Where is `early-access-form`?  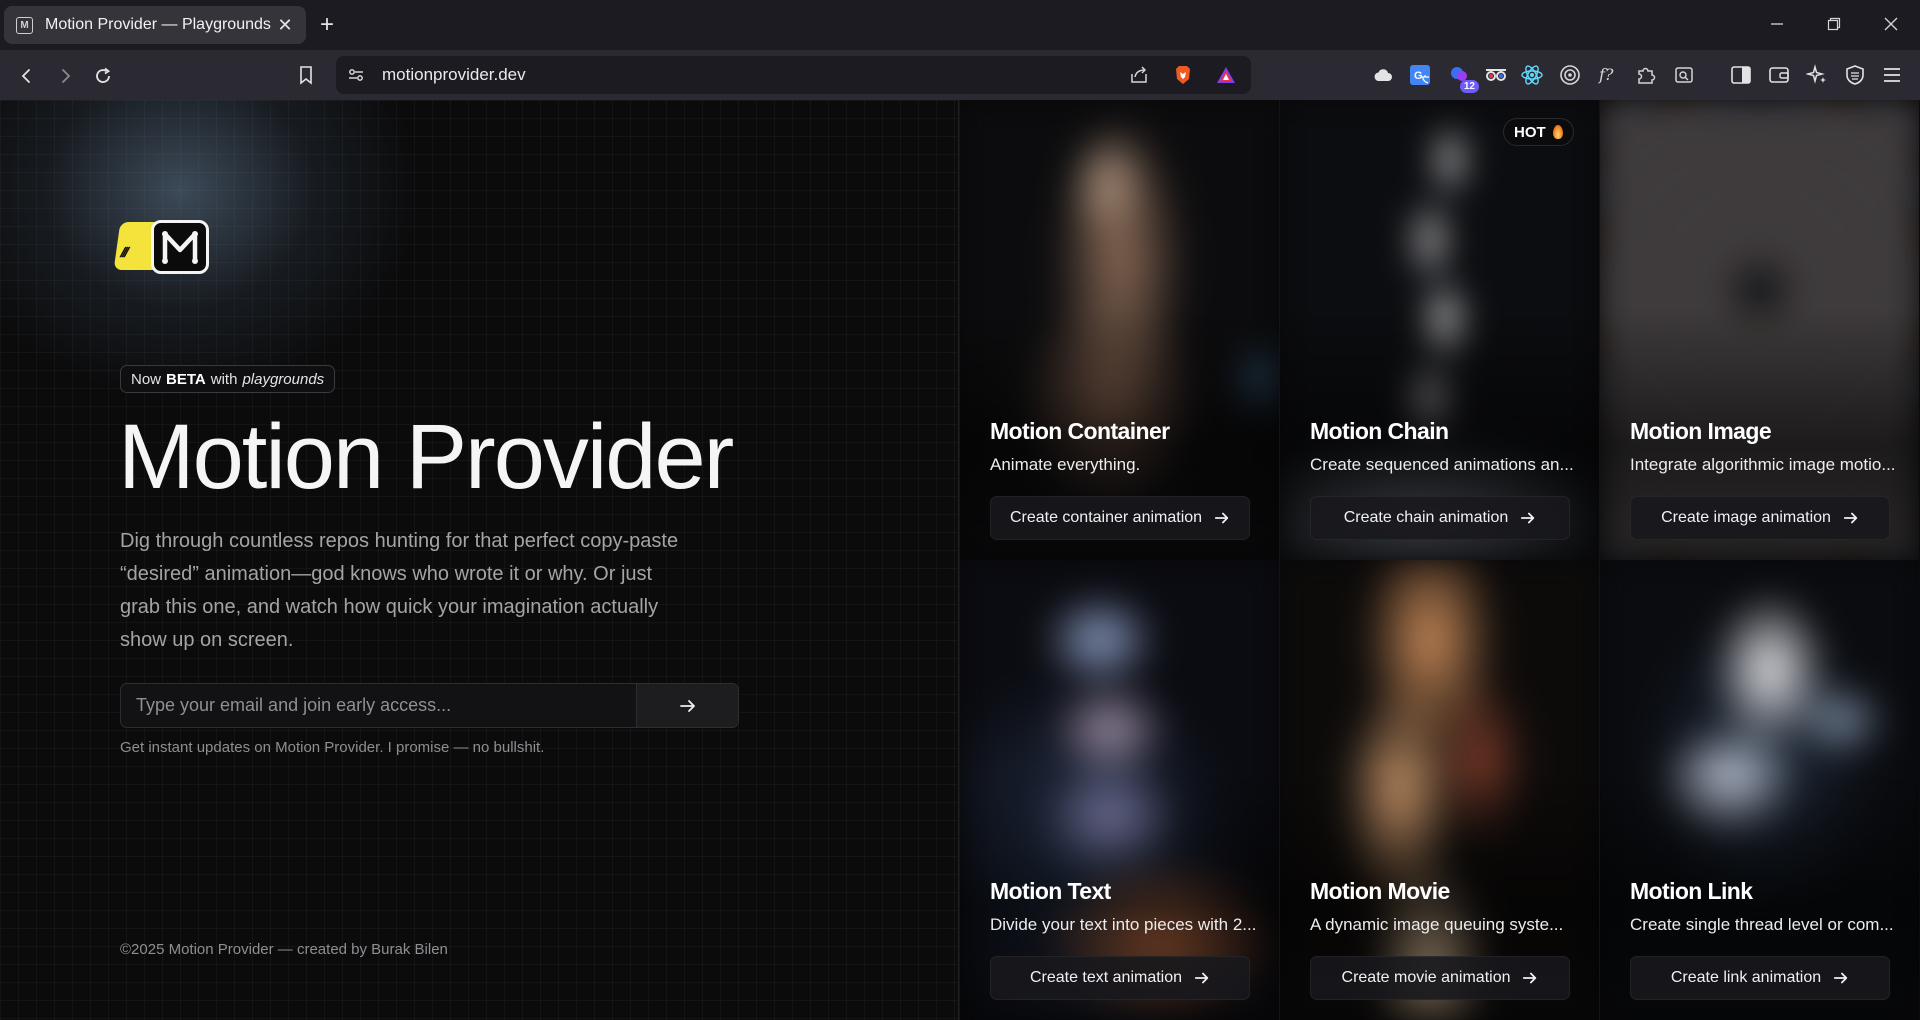 early-access-form is located at coordinates (429, 705).